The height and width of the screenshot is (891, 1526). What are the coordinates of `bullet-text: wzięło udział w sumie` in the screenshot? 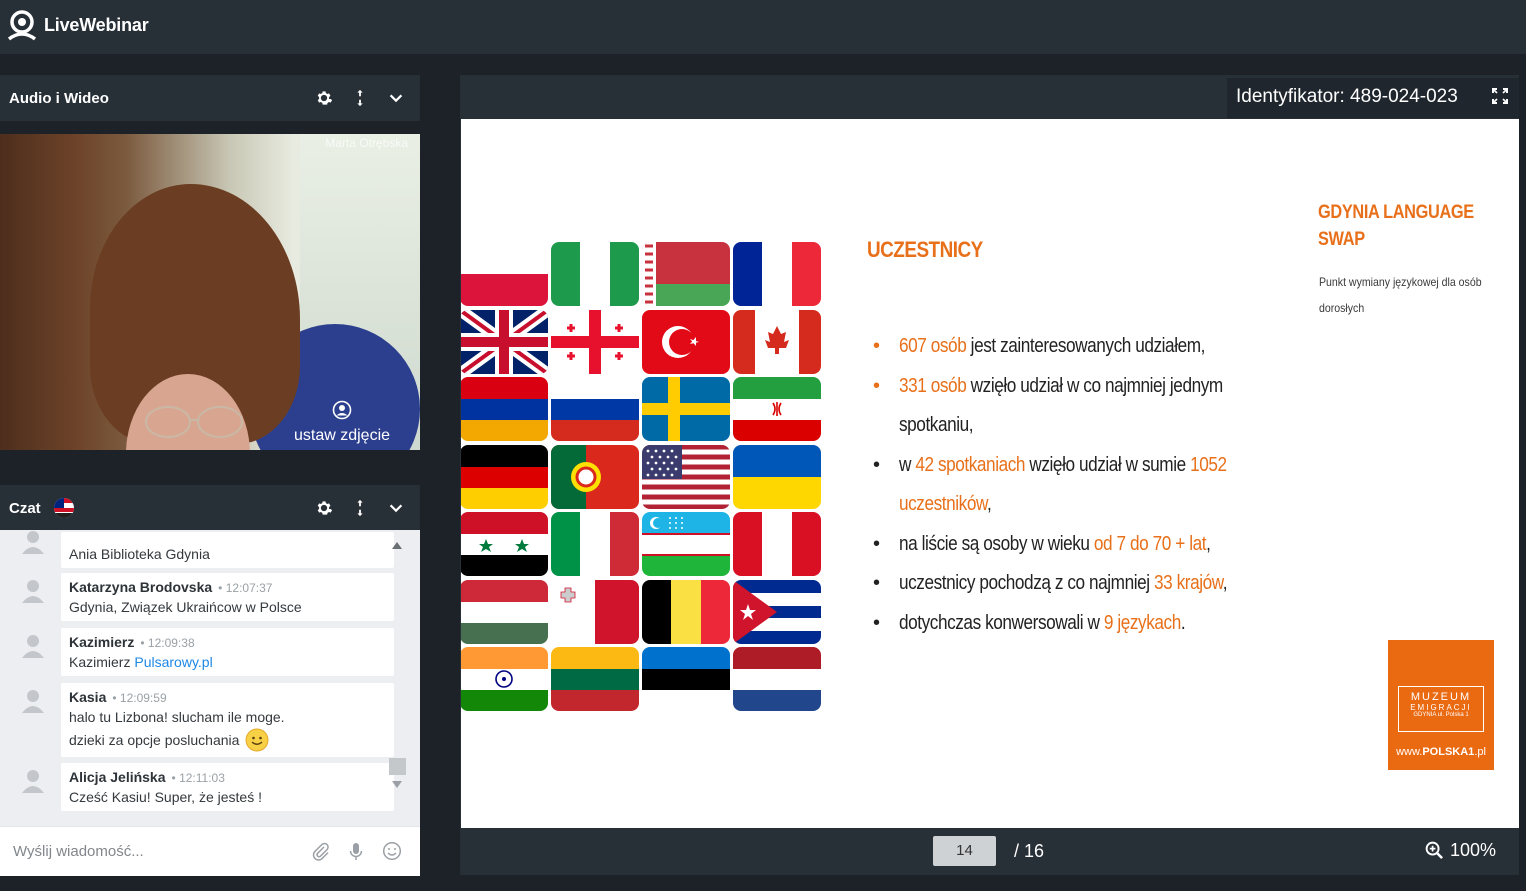 It's located at (1108, 464).